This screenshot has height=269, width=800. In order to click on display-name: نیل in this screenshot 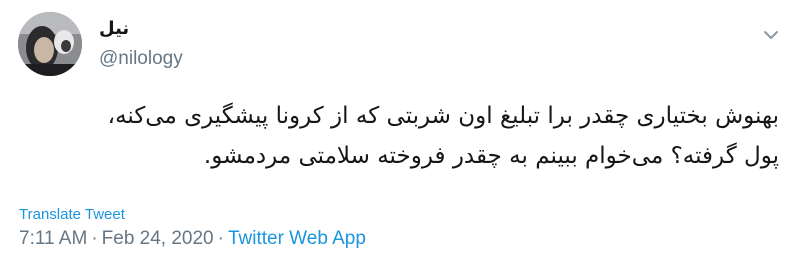, I will do `click(114, 28)`.